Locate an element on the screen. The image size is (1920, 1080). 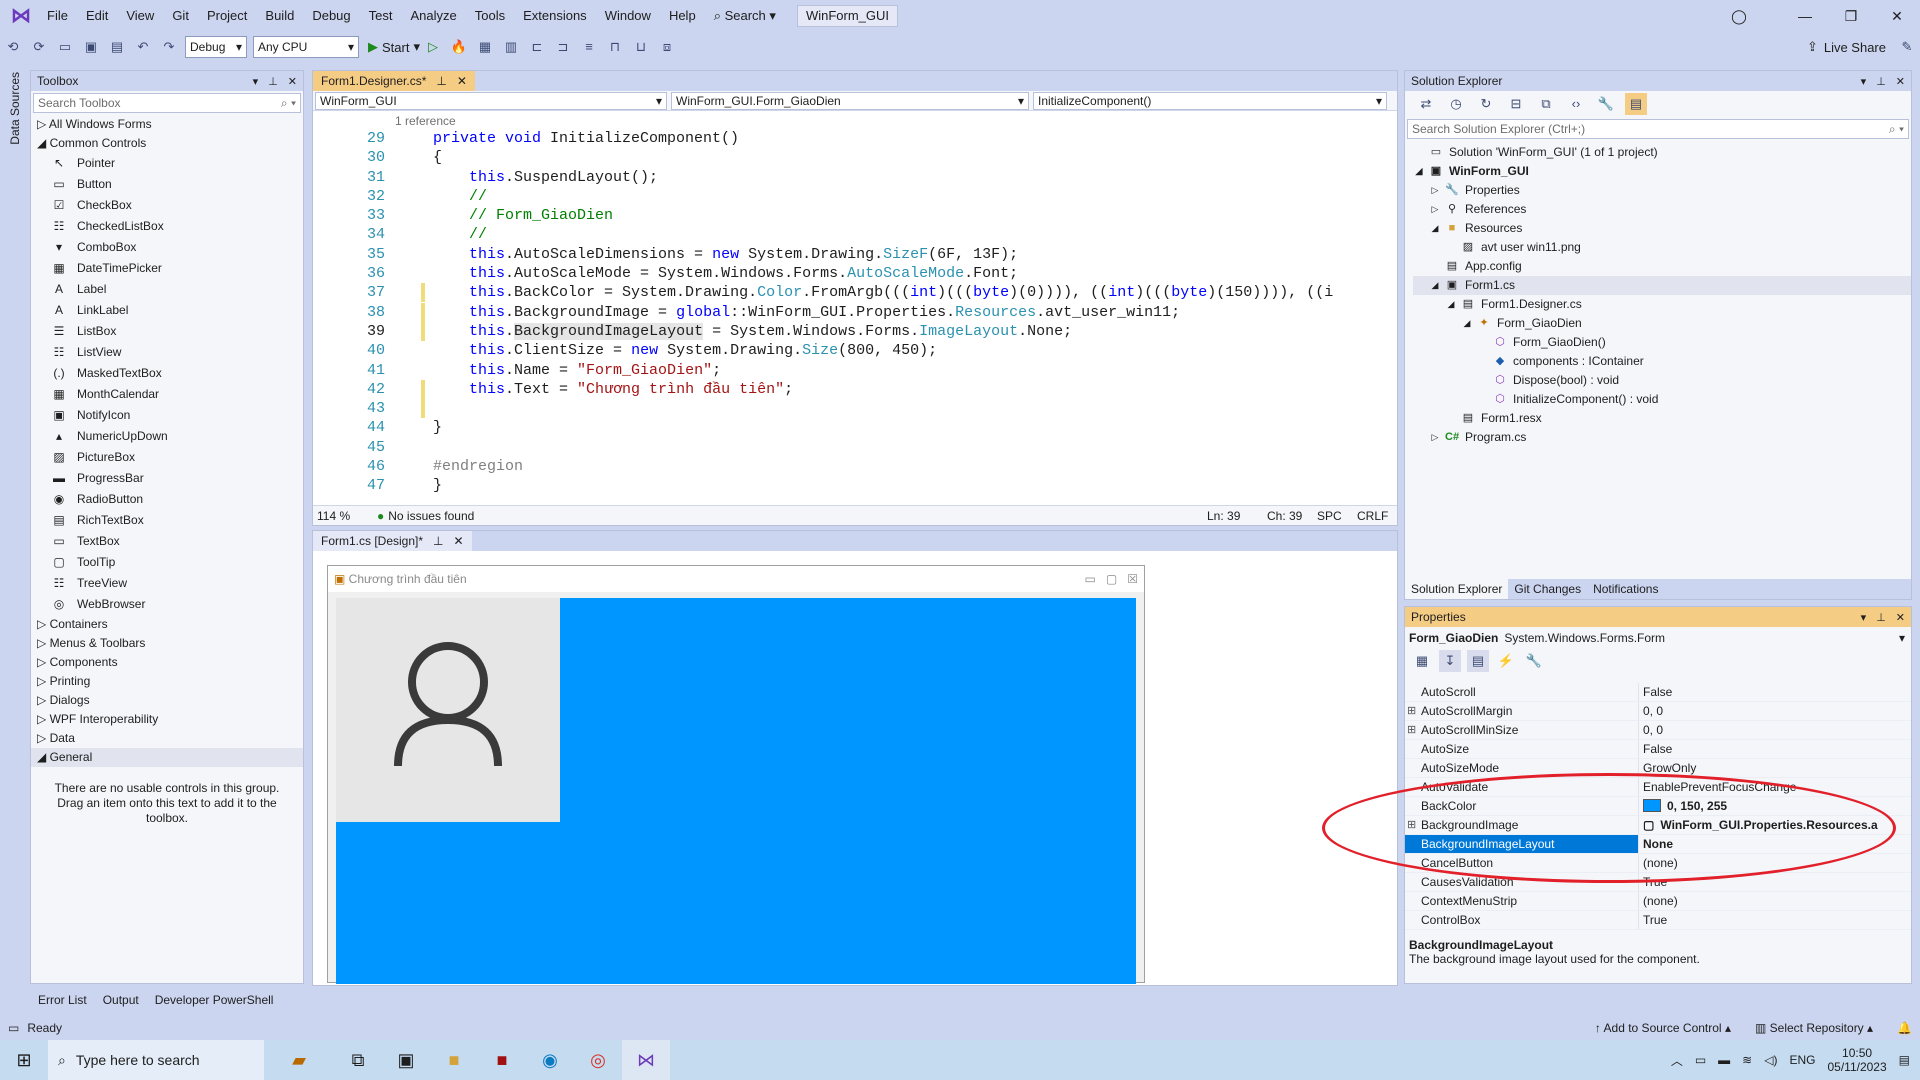
properties-view-icon: ▤ is located at coordinates (1478, 661).